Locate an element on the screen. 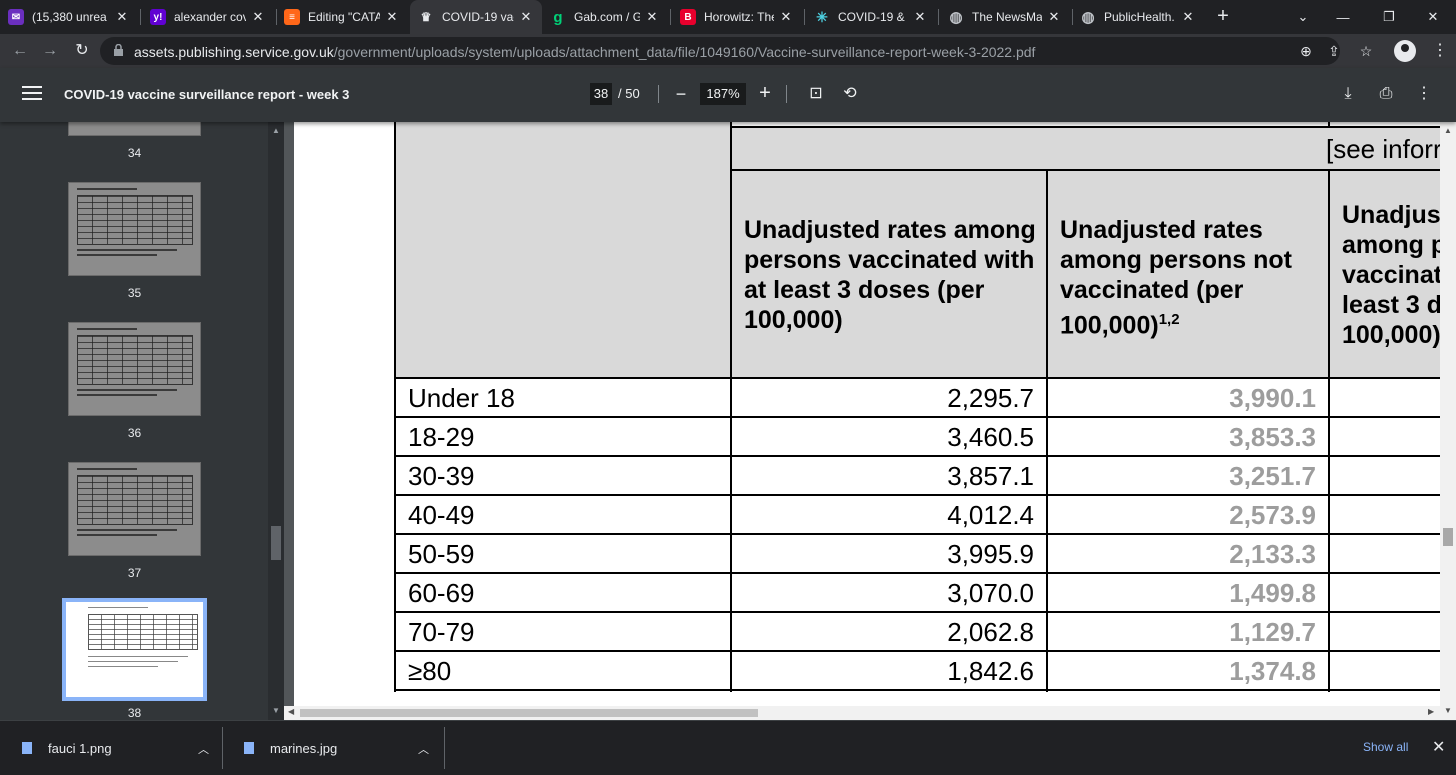 Image resolution: width=1456 pixels, height=775 pixels. rate-vaccinated-cell: 2,295.7 is located at coordinates (990, 398).